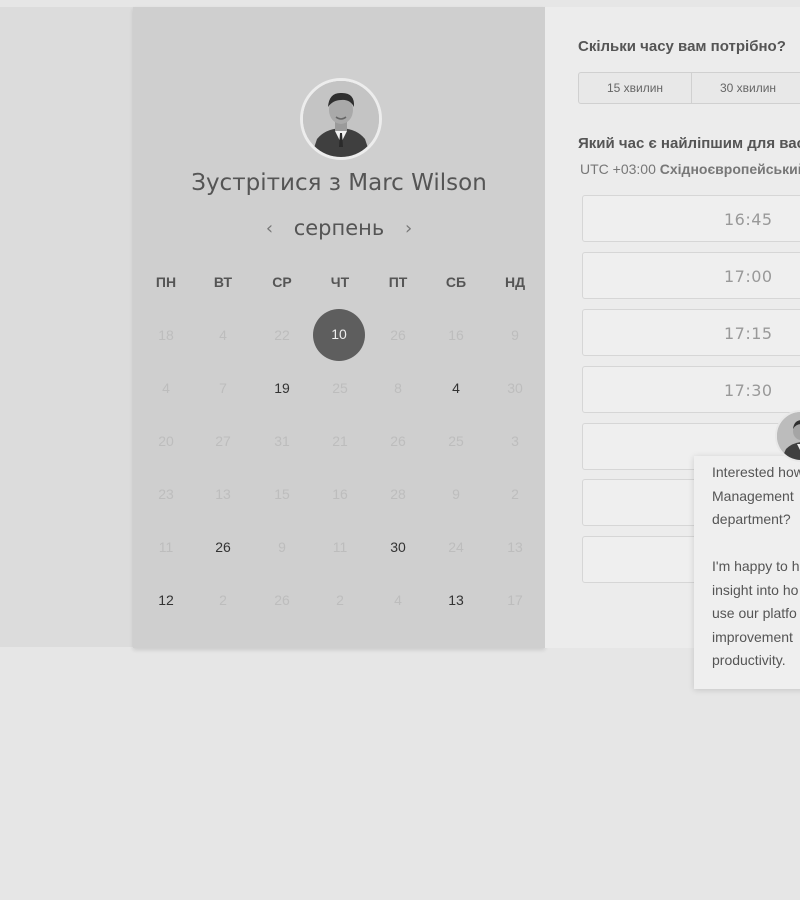  I want to click on calendar-day-disabled: 28, so click(398, 494).